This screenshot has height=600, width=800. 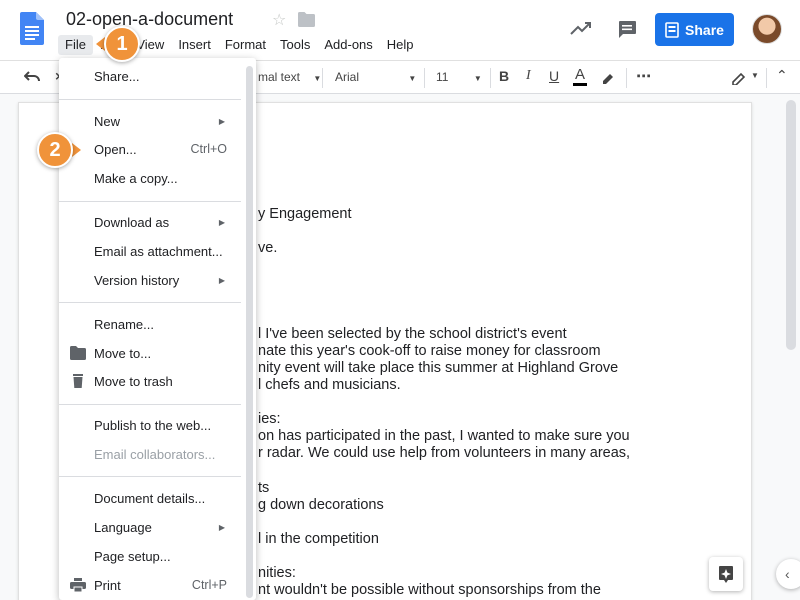 I want to click on text-color-icon: A, so click(x=580, y=76).